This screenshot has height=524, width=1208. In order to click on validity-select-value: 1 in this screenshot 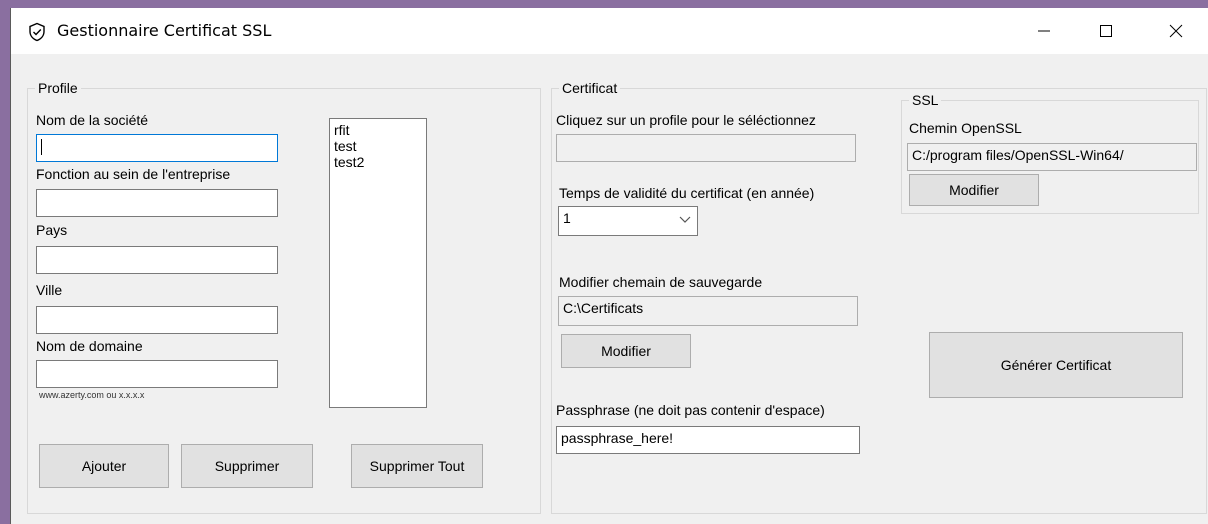, I will do `click(567, 218)`.